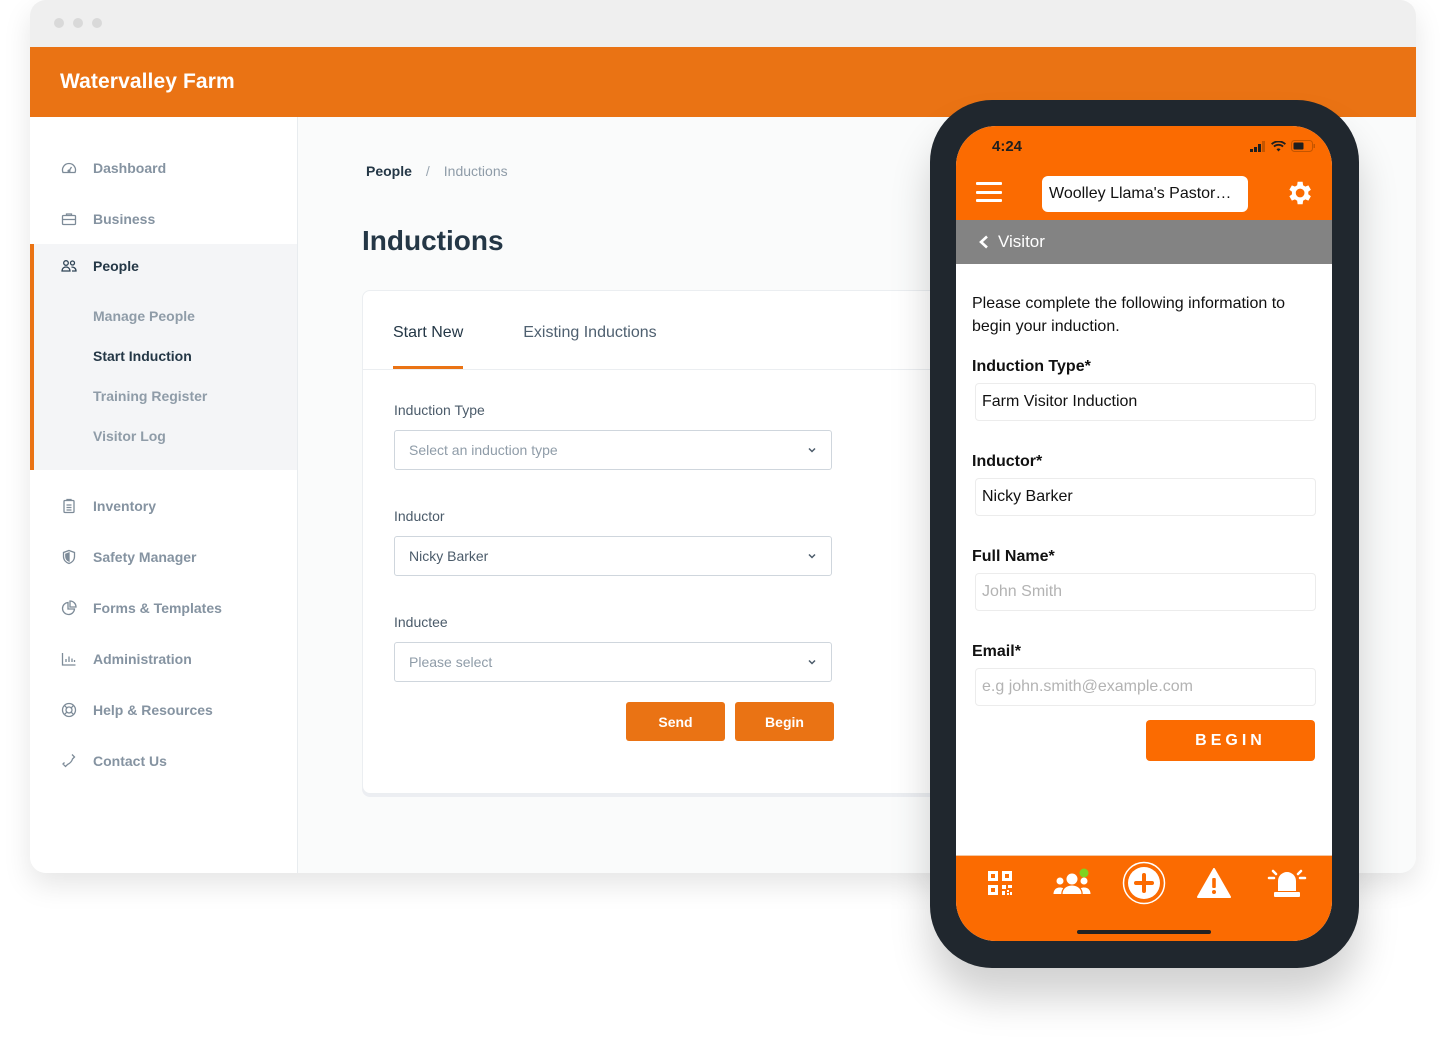 The image size is (1446, 1043). I want to click on sidebar-item-administration: Administration, so click(163, 658).